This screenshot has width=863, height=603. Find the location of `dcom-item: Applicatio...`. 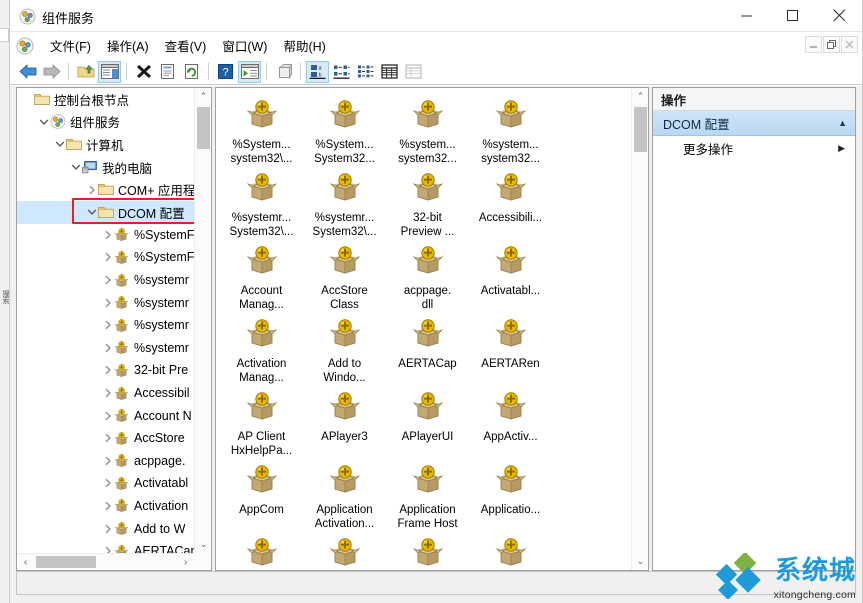

dcom-item: Applicatio... is located at coordinates (510, 495).